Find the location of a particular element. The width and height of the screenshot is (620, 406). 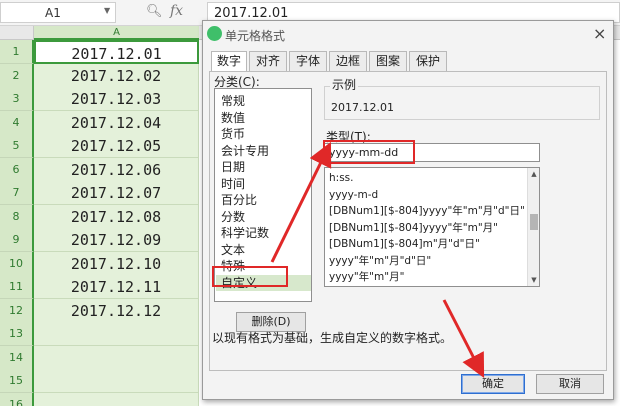

close-icon: × is located at coordinates (599, 33).